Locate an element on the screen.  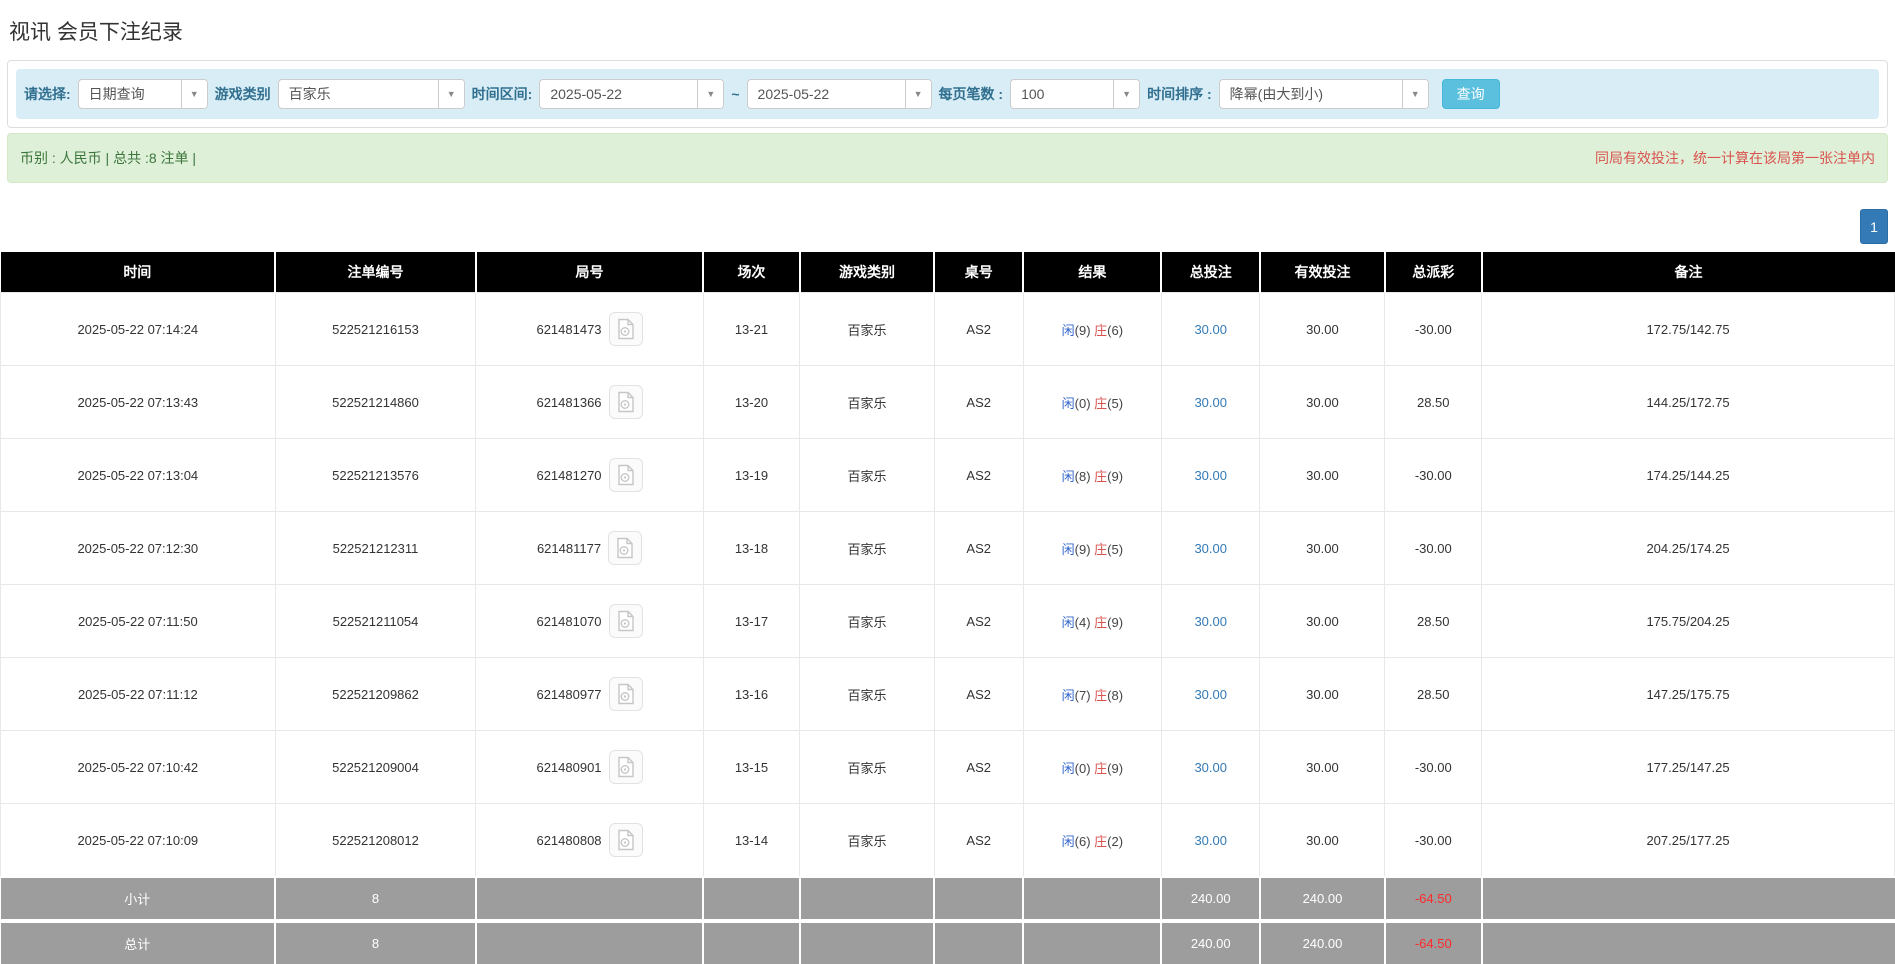
cell-note: 175.75/204.25 is located at coordinates (1688, 621).